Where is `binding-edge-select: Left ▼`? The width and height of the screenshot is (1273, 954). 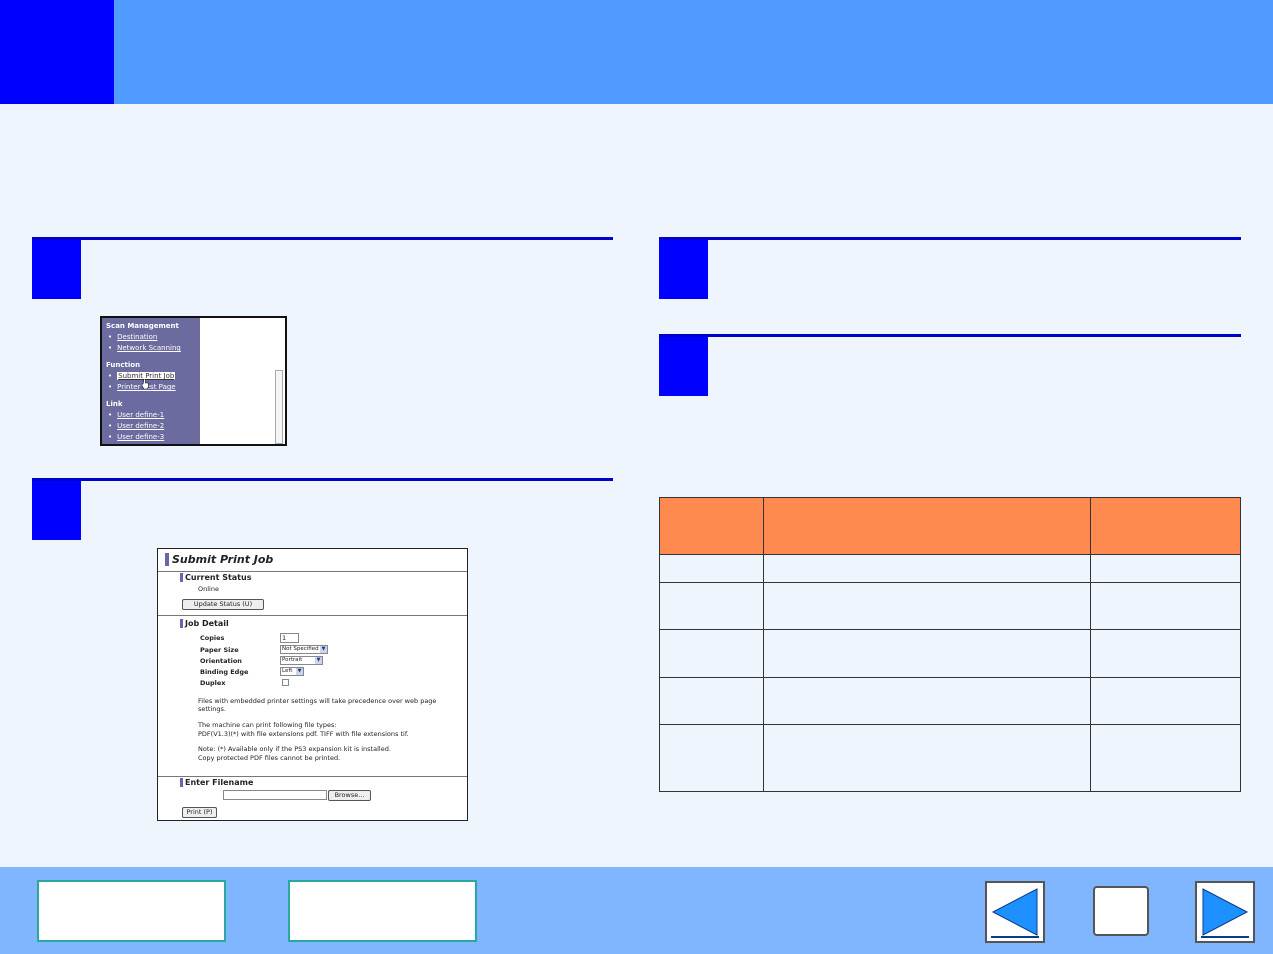 binding-edge-select: Left ▼ is located at coordinates (292, 671).